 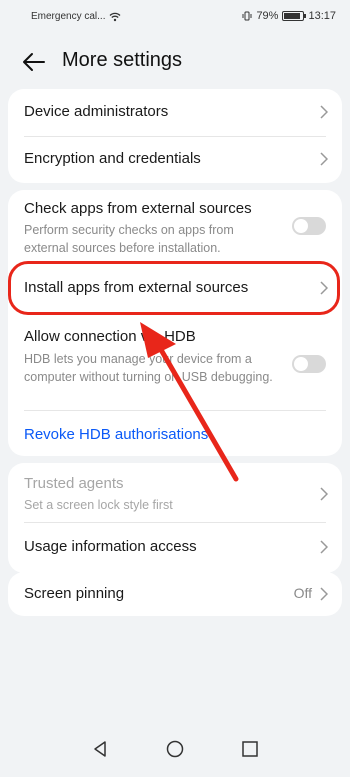 I want to click on check-apps-label: Check apps from external sources, so click(x=138, y=208).